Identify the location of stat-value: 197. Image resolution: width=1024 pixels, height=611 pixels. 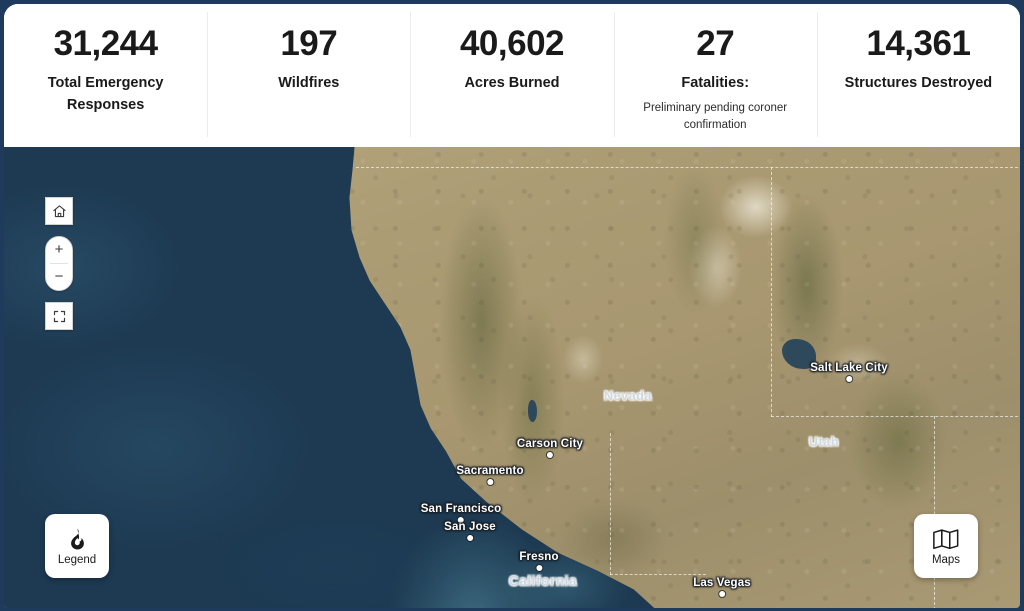
(309, 43).